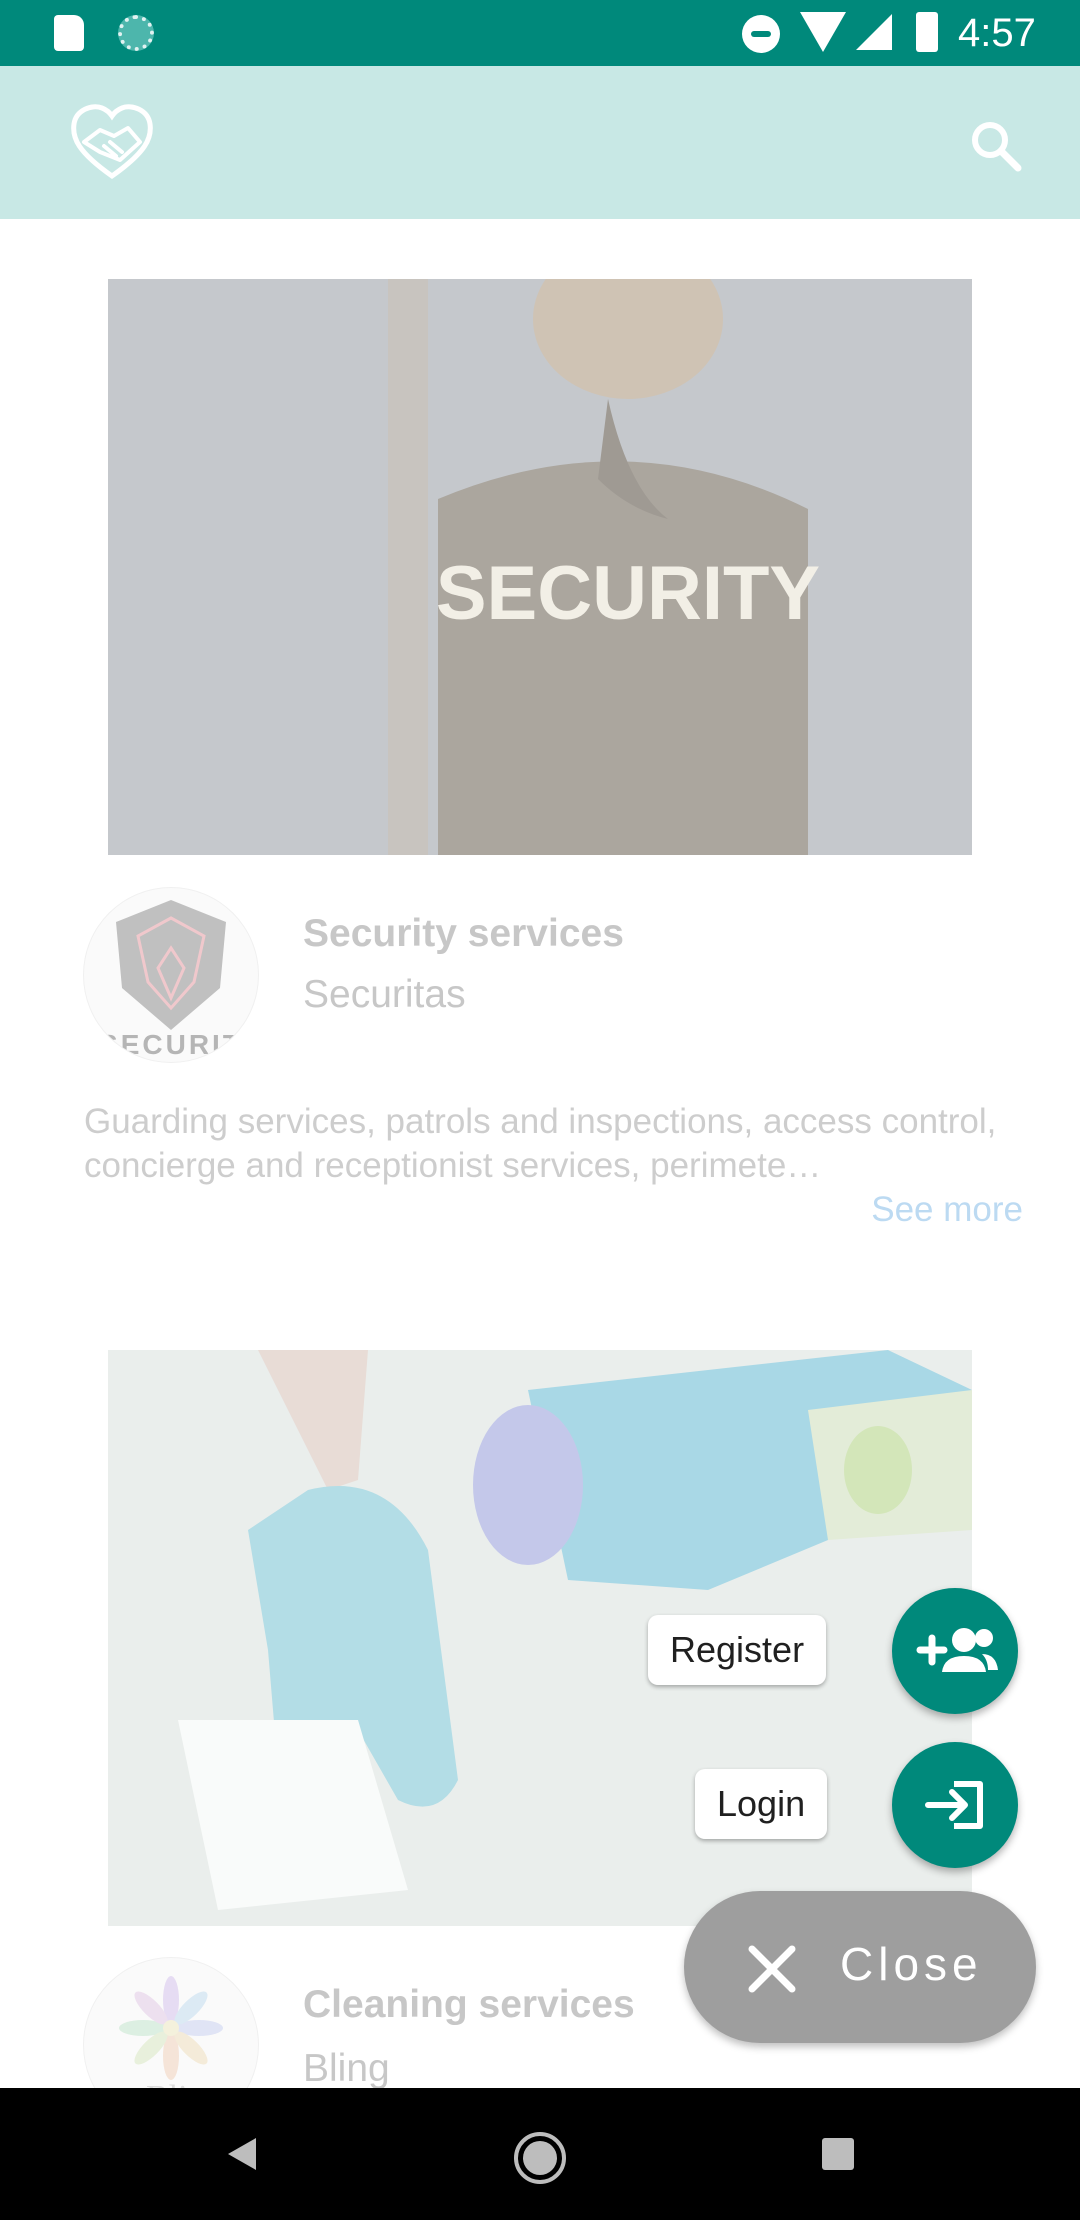  What do you see at coordinates (171, 975) in the screenshot?
I see `securitas-avatar: SECURIT` at bounding box center [171, 975].